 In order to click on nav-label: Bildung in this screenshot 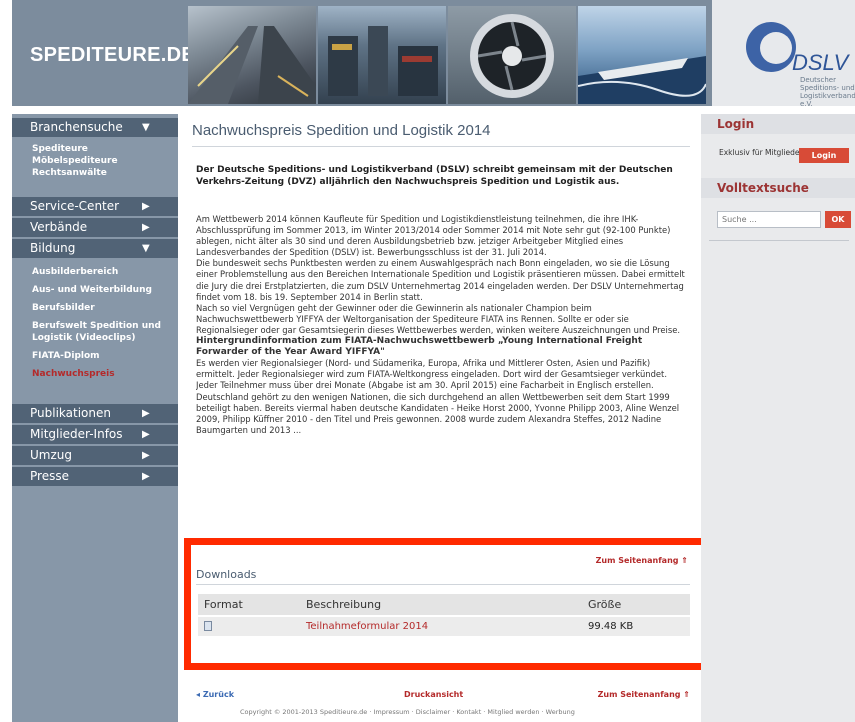, I will do `click(53, 248)`.